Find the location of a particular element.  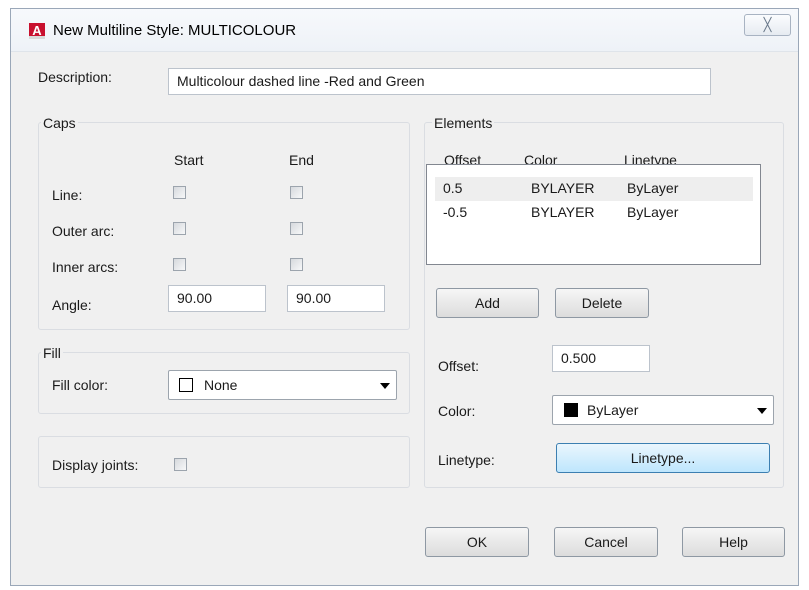

elements-row: -0.5 BYLAYER ByLayer is located at coordinates (594, 213).